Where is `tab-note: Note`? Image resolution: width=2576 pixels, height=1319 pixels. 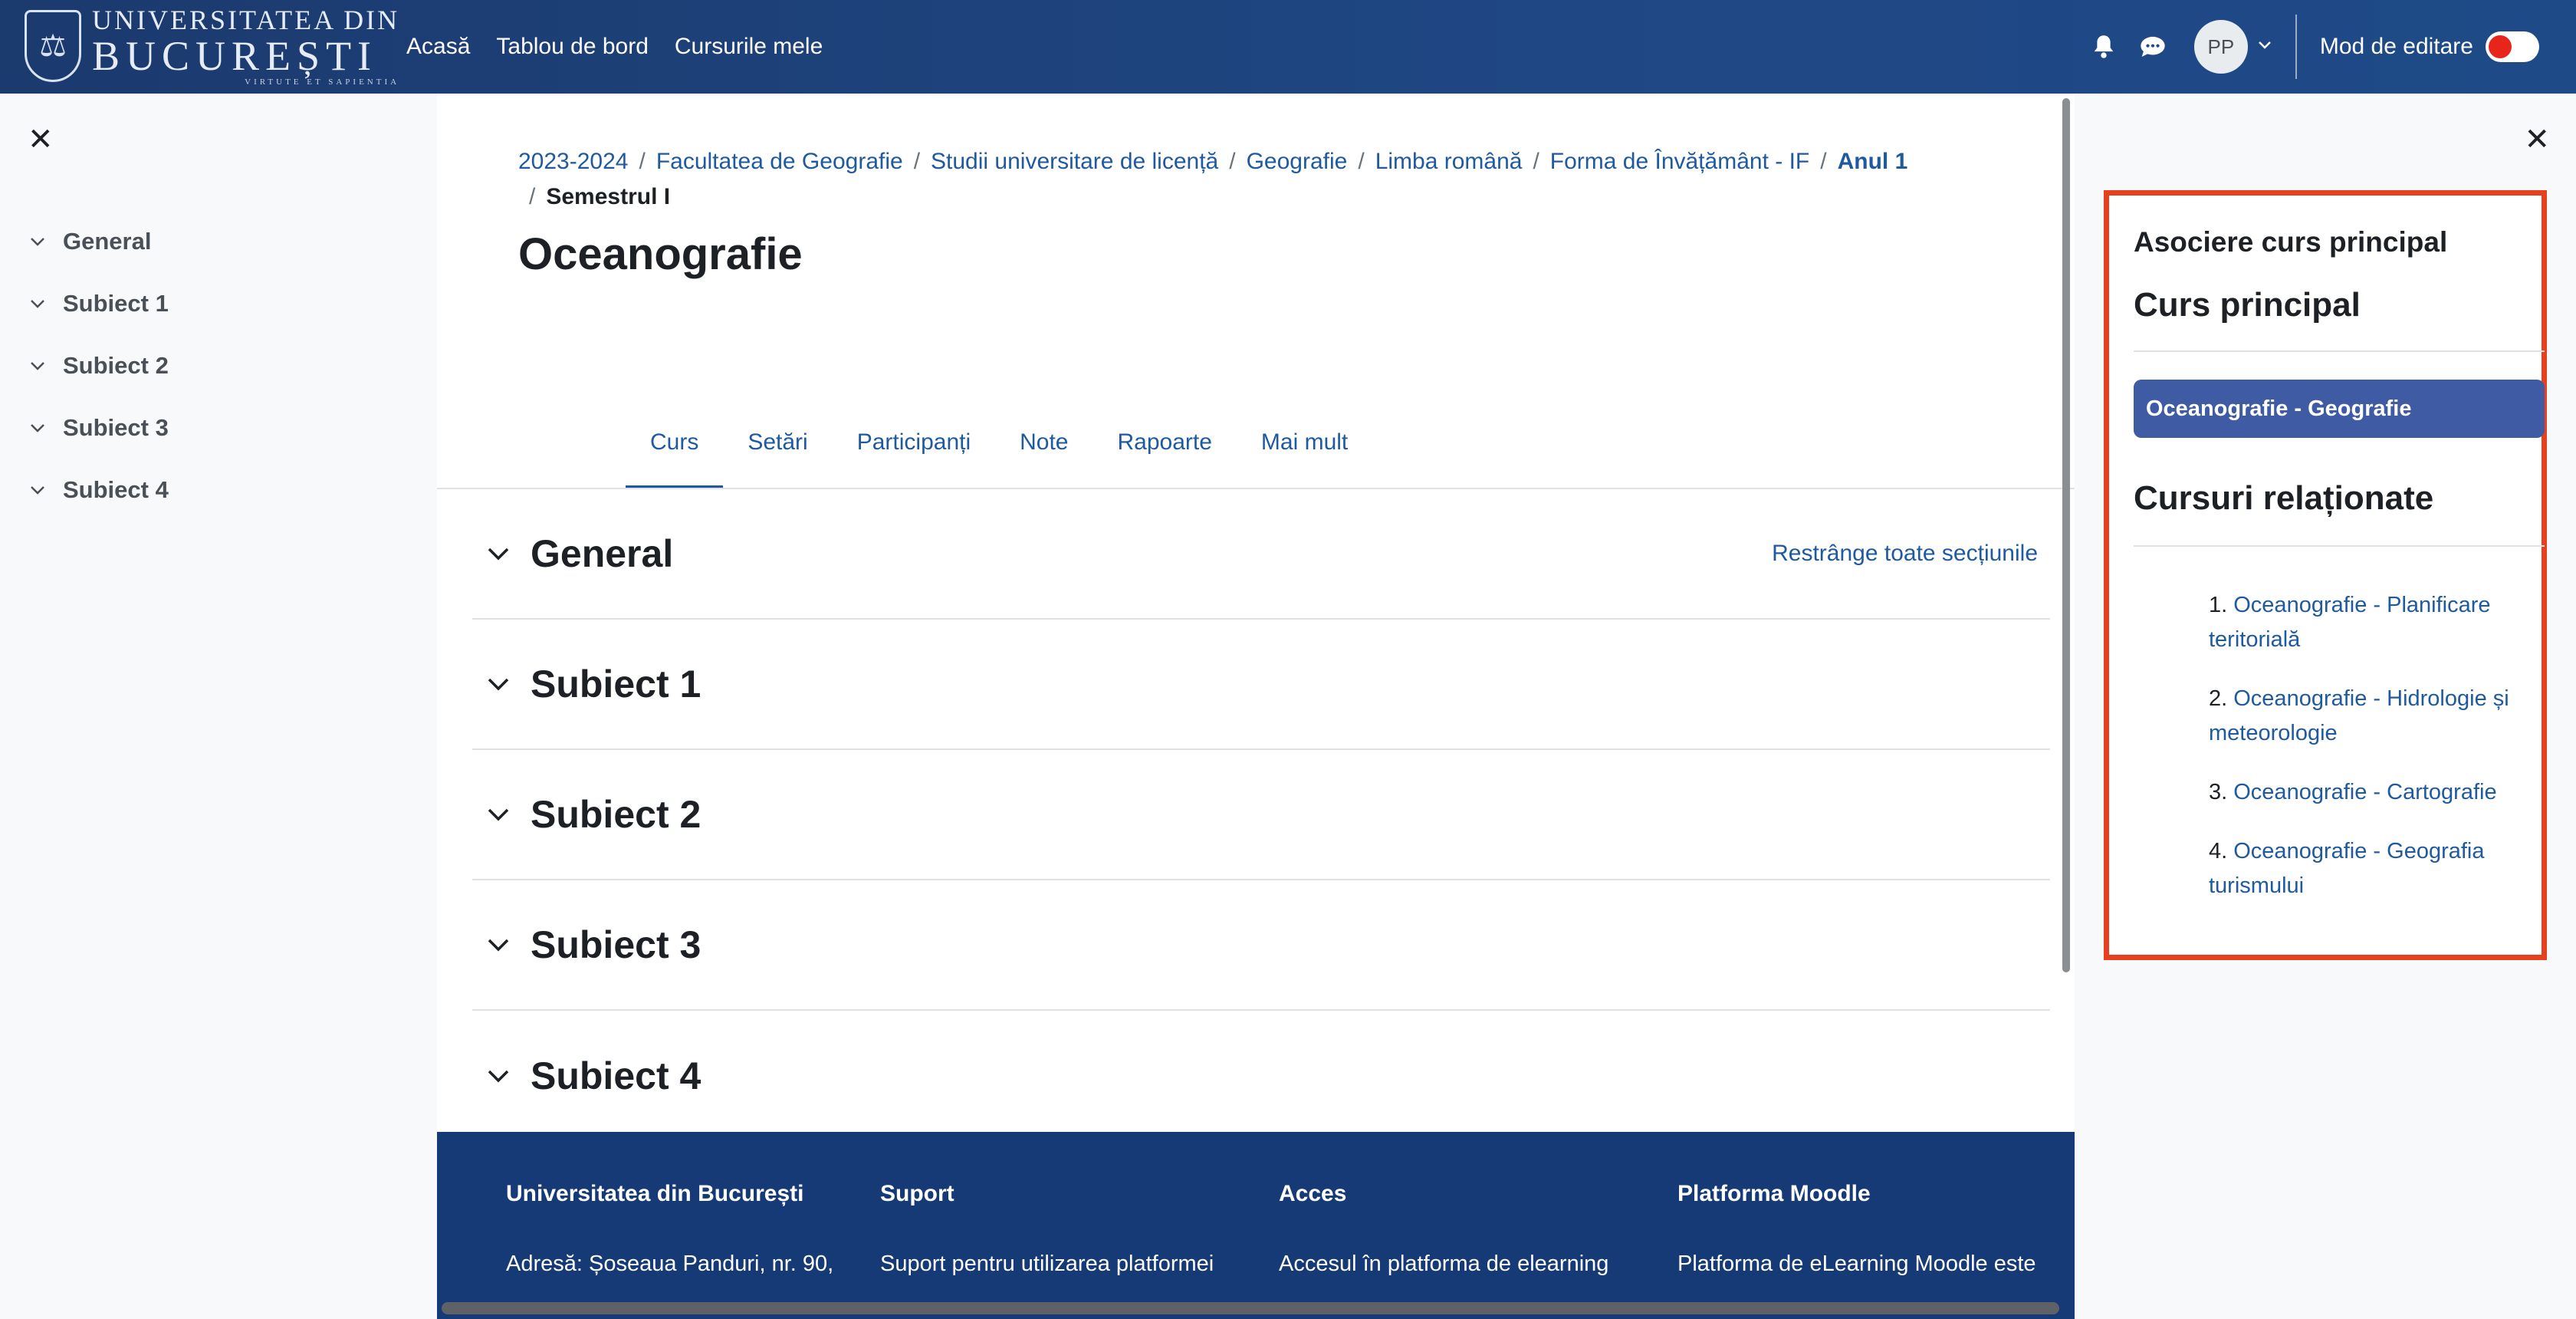
tab-note: Note is located at coordinates (1044, 443).